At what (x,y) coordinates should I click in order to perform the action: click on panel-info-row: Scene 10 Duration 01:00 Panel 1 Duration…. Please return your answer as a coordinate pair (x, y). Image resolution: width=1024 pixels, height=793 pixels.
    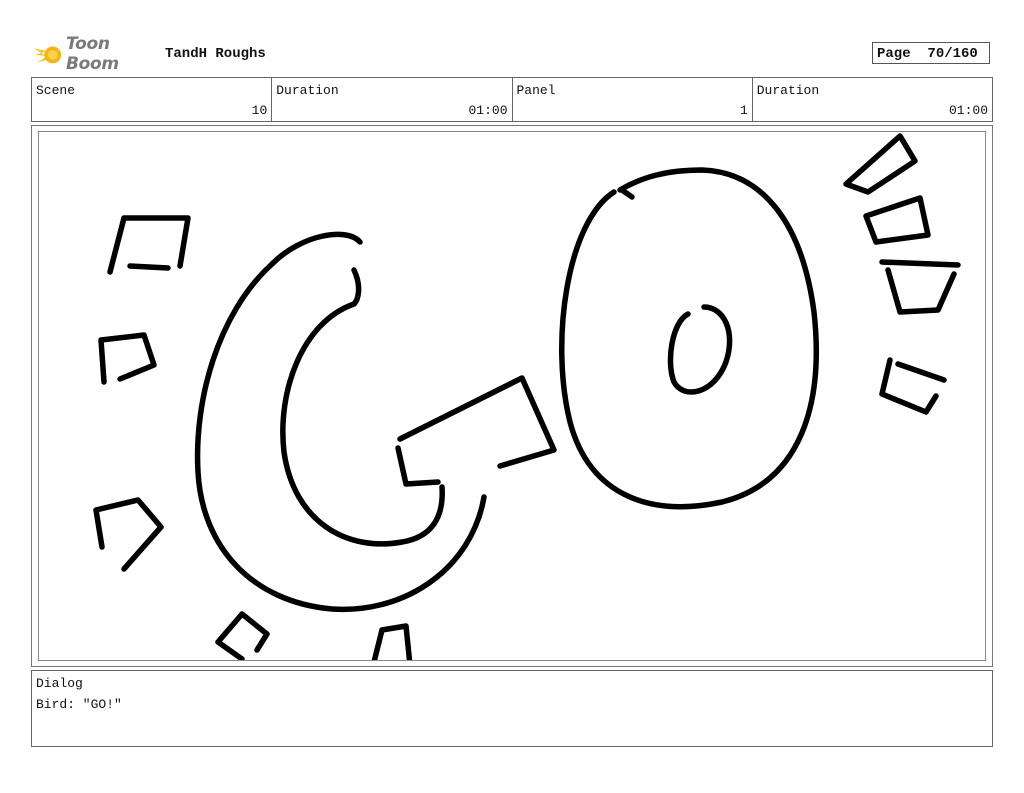
    Looking at the image, I should click on (512, 99).